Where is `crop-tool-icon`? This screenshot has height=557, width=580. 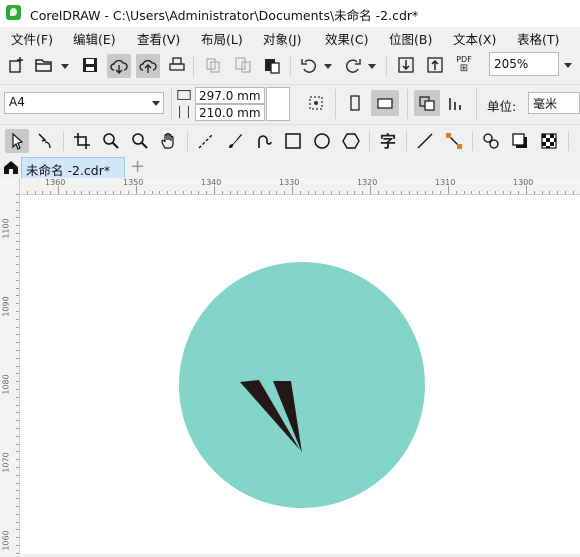 crop-tool-icon is located at coordinates (82, 141).